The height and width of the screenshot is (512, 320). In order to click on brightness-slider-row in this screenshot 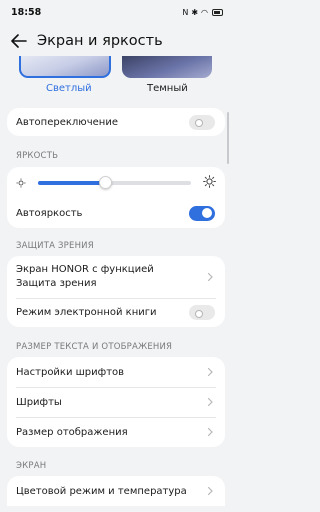, I will do `click(116, 182)`.